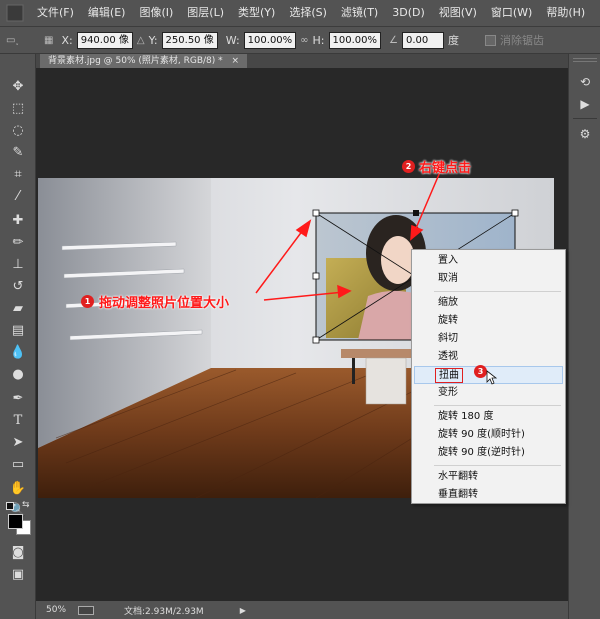 This screenshot has height=619, width=600. I want to click on h-label: H:, so click(318, 40).